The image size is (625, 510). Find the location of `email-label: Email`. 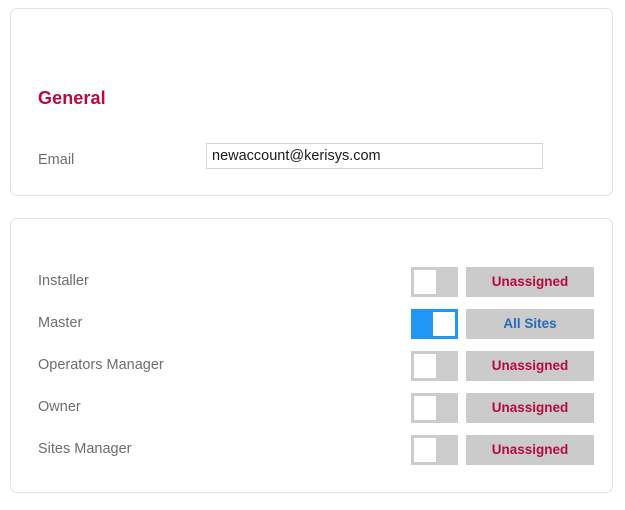

email-label: Email is located at coordinates (56, 160).